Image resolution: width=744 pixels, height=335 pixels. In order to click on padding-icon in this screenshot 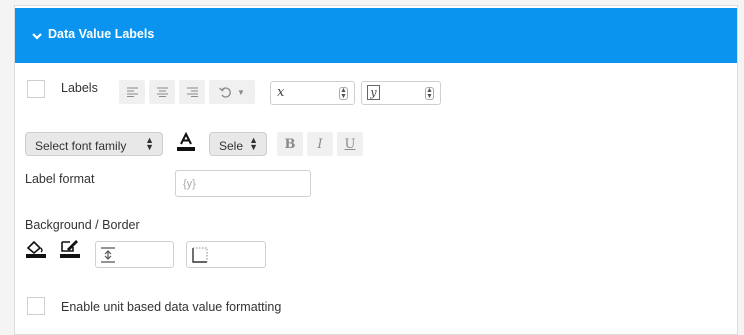, I will do `click(108, 255)`.